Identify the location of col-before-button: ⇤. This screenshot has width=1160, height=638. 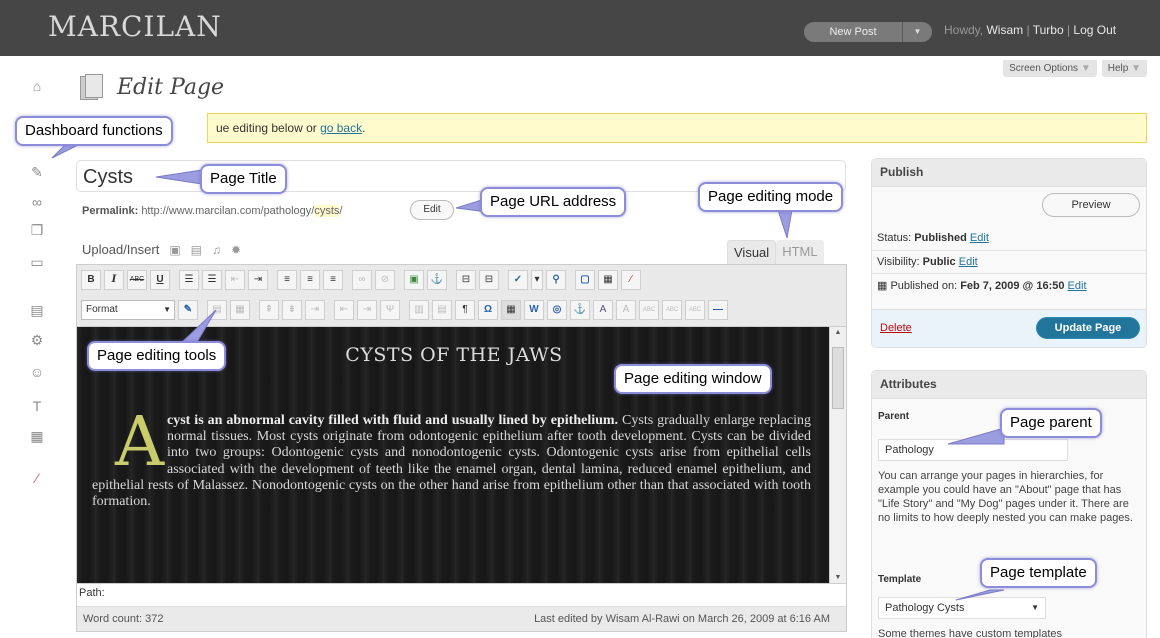
(344, 310).